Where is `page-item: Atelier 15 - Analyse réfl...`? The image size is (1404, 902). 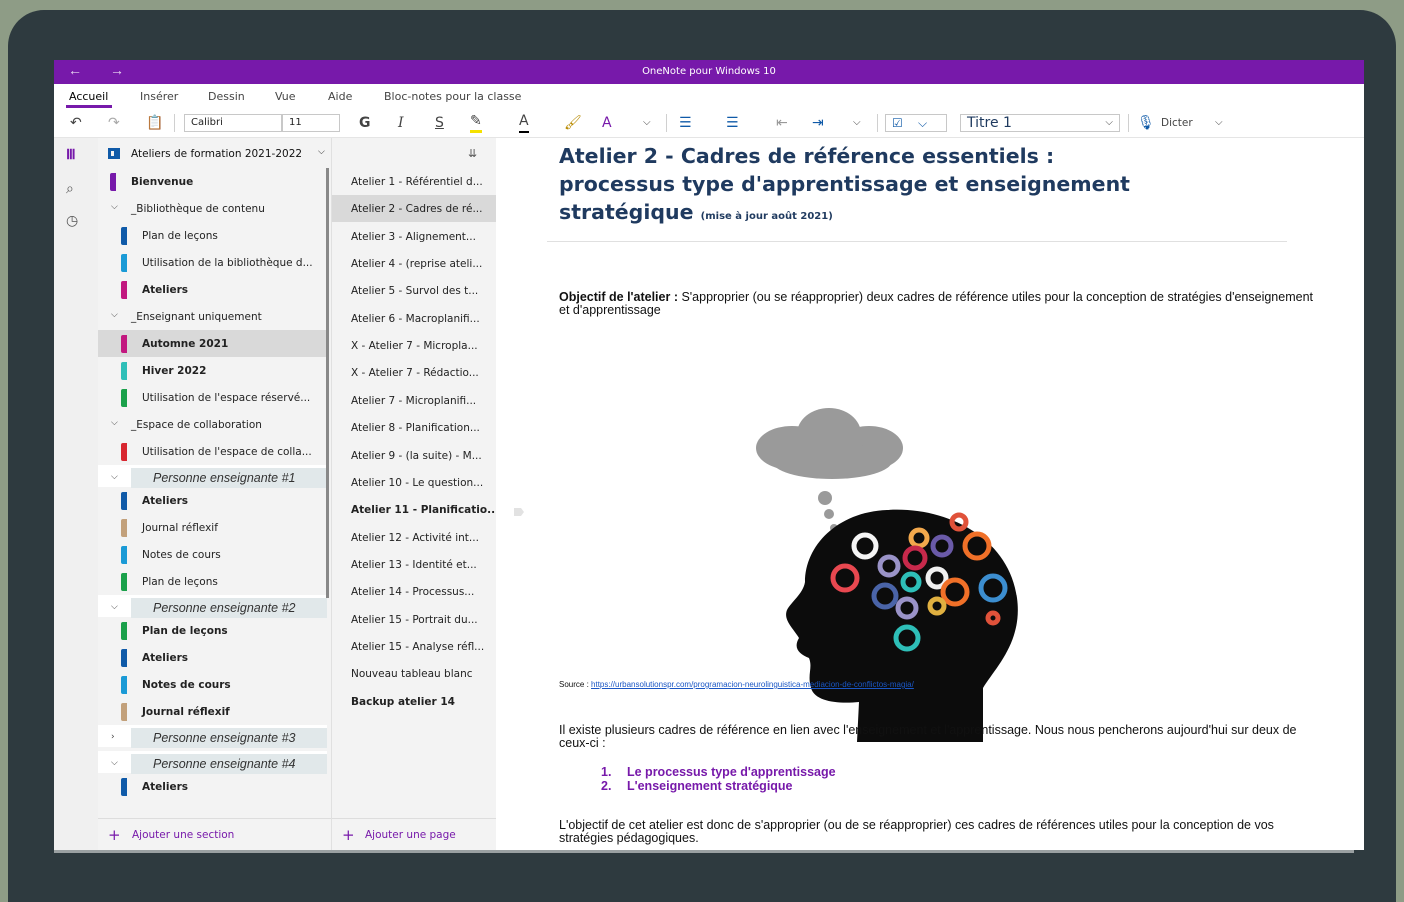 page-item: Atelier 15 - Analyse réfl... is located at coordinates (414, 646).